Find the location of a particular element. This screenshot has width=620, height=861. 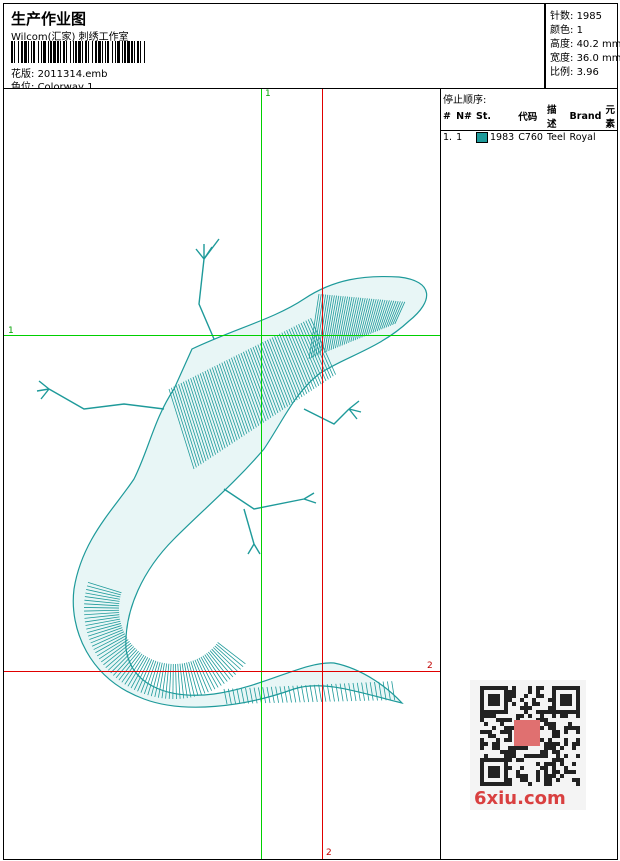

lizard-leg-front-right is located at coordinates (326, 416).